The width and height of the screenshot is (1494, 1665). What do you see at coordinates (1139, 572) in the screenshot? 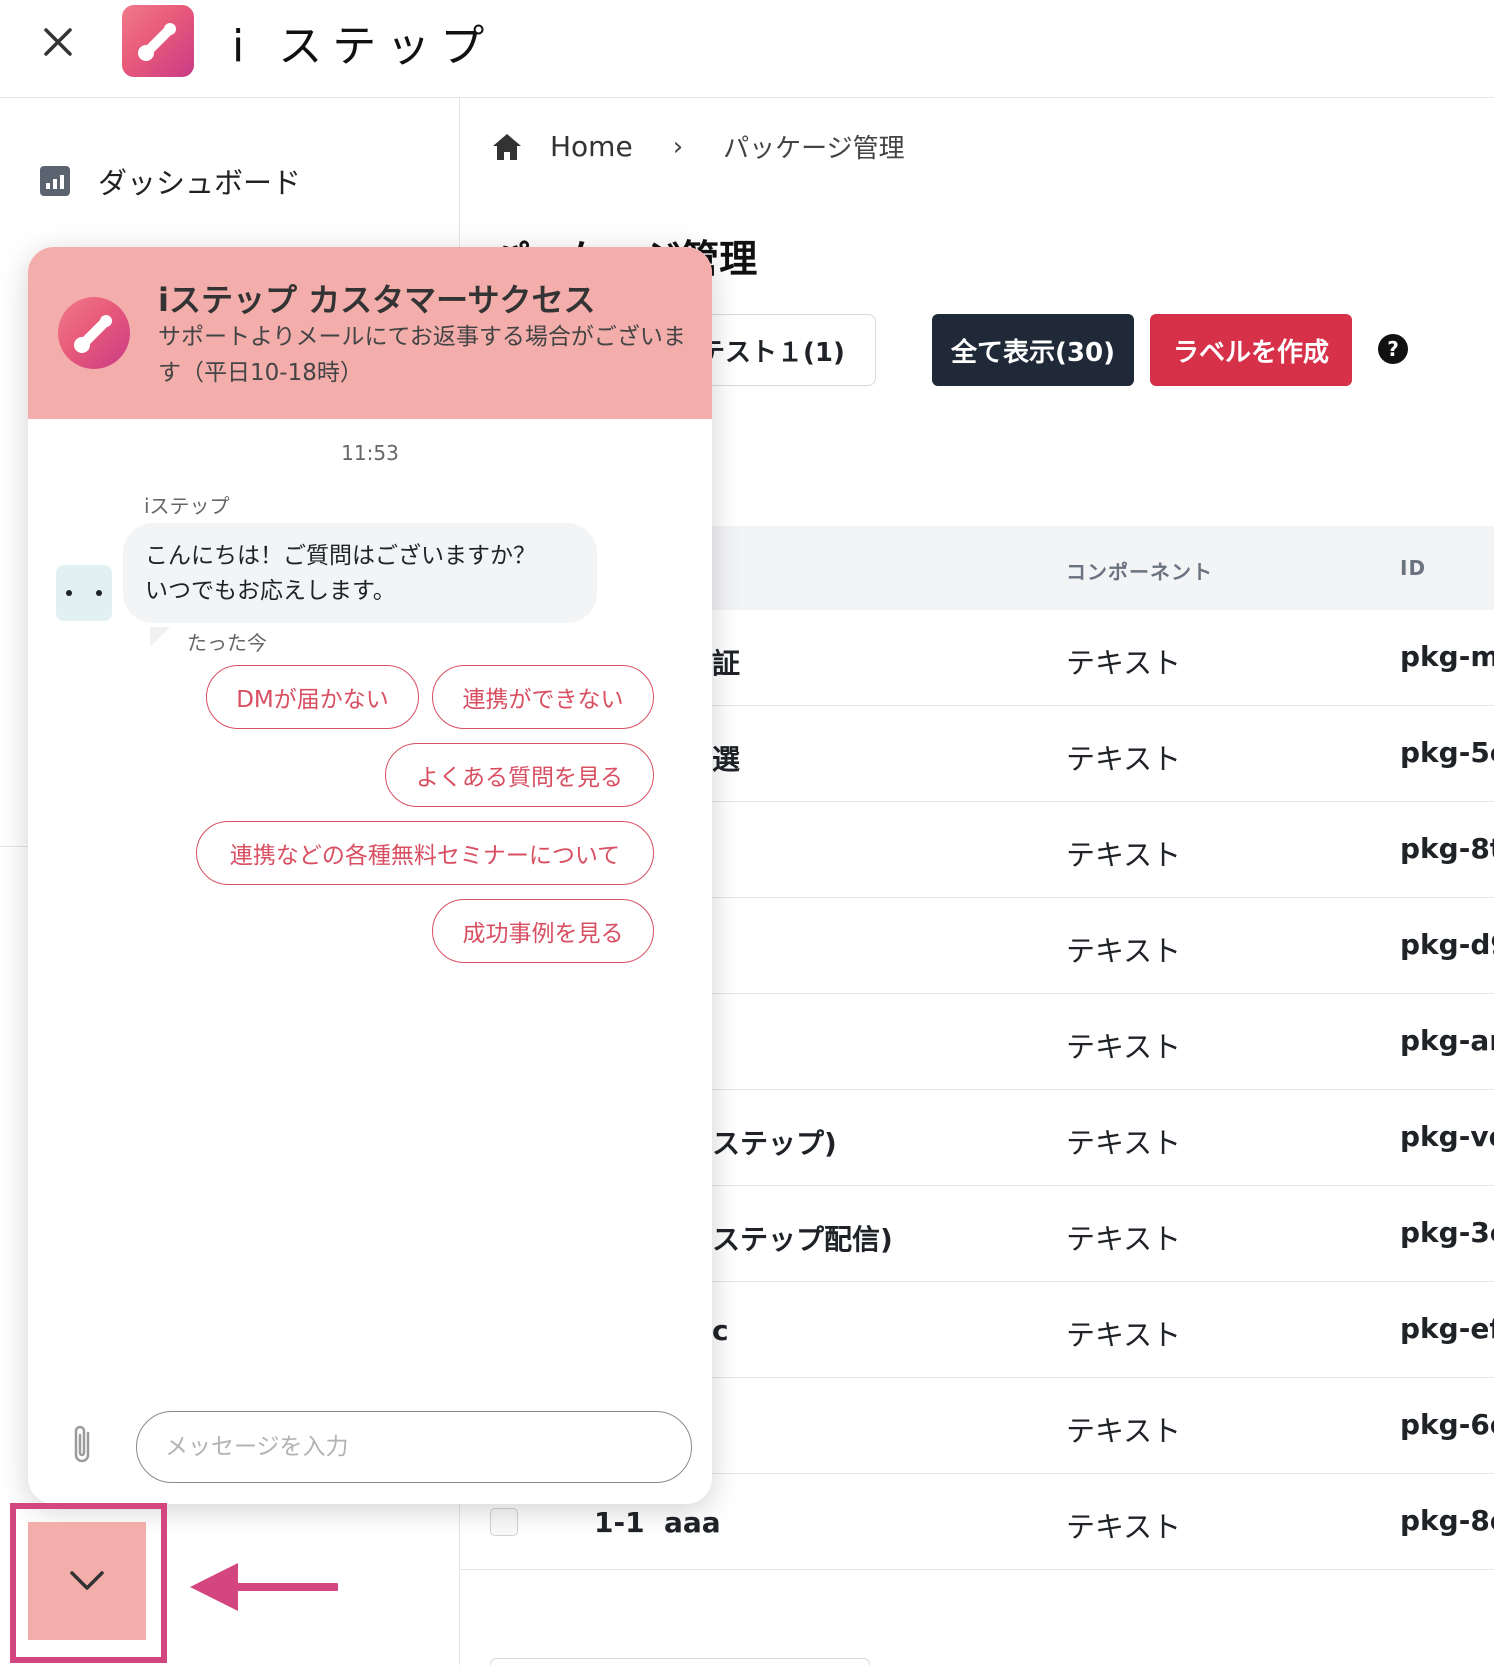
I see `column-header-component: コンポーネント` at bounding box center [1139, 572].